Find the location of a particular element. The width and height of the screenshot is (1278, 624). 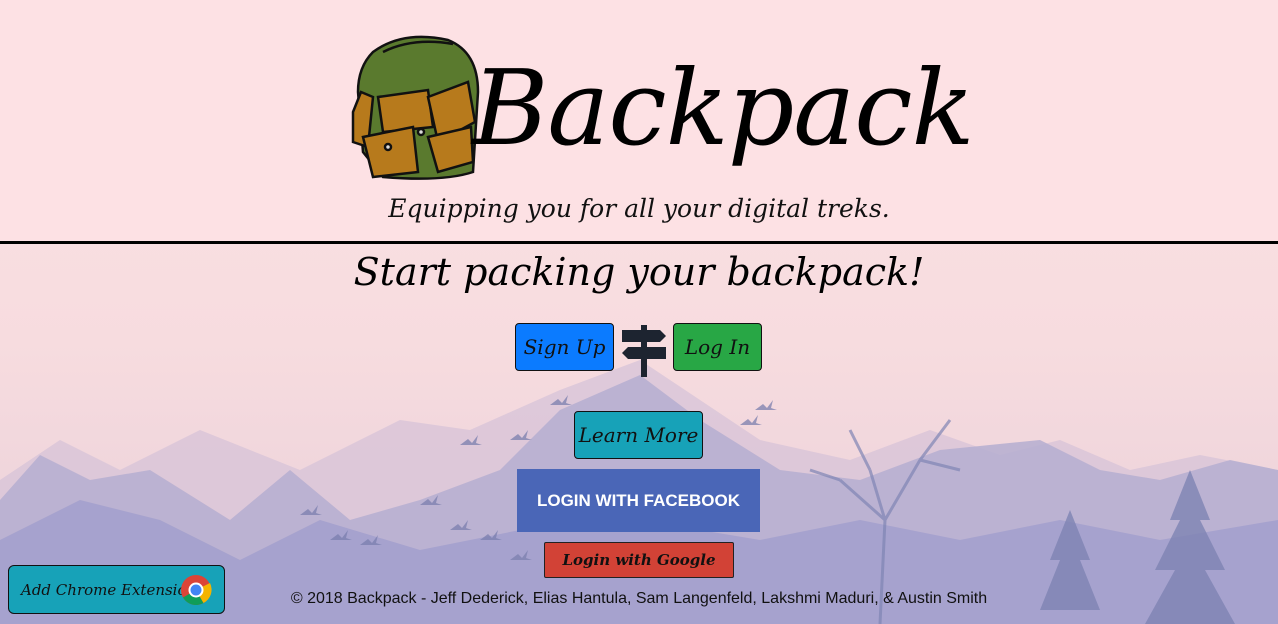

learn-more-label: Learn More is located at coordinates (638, 435).